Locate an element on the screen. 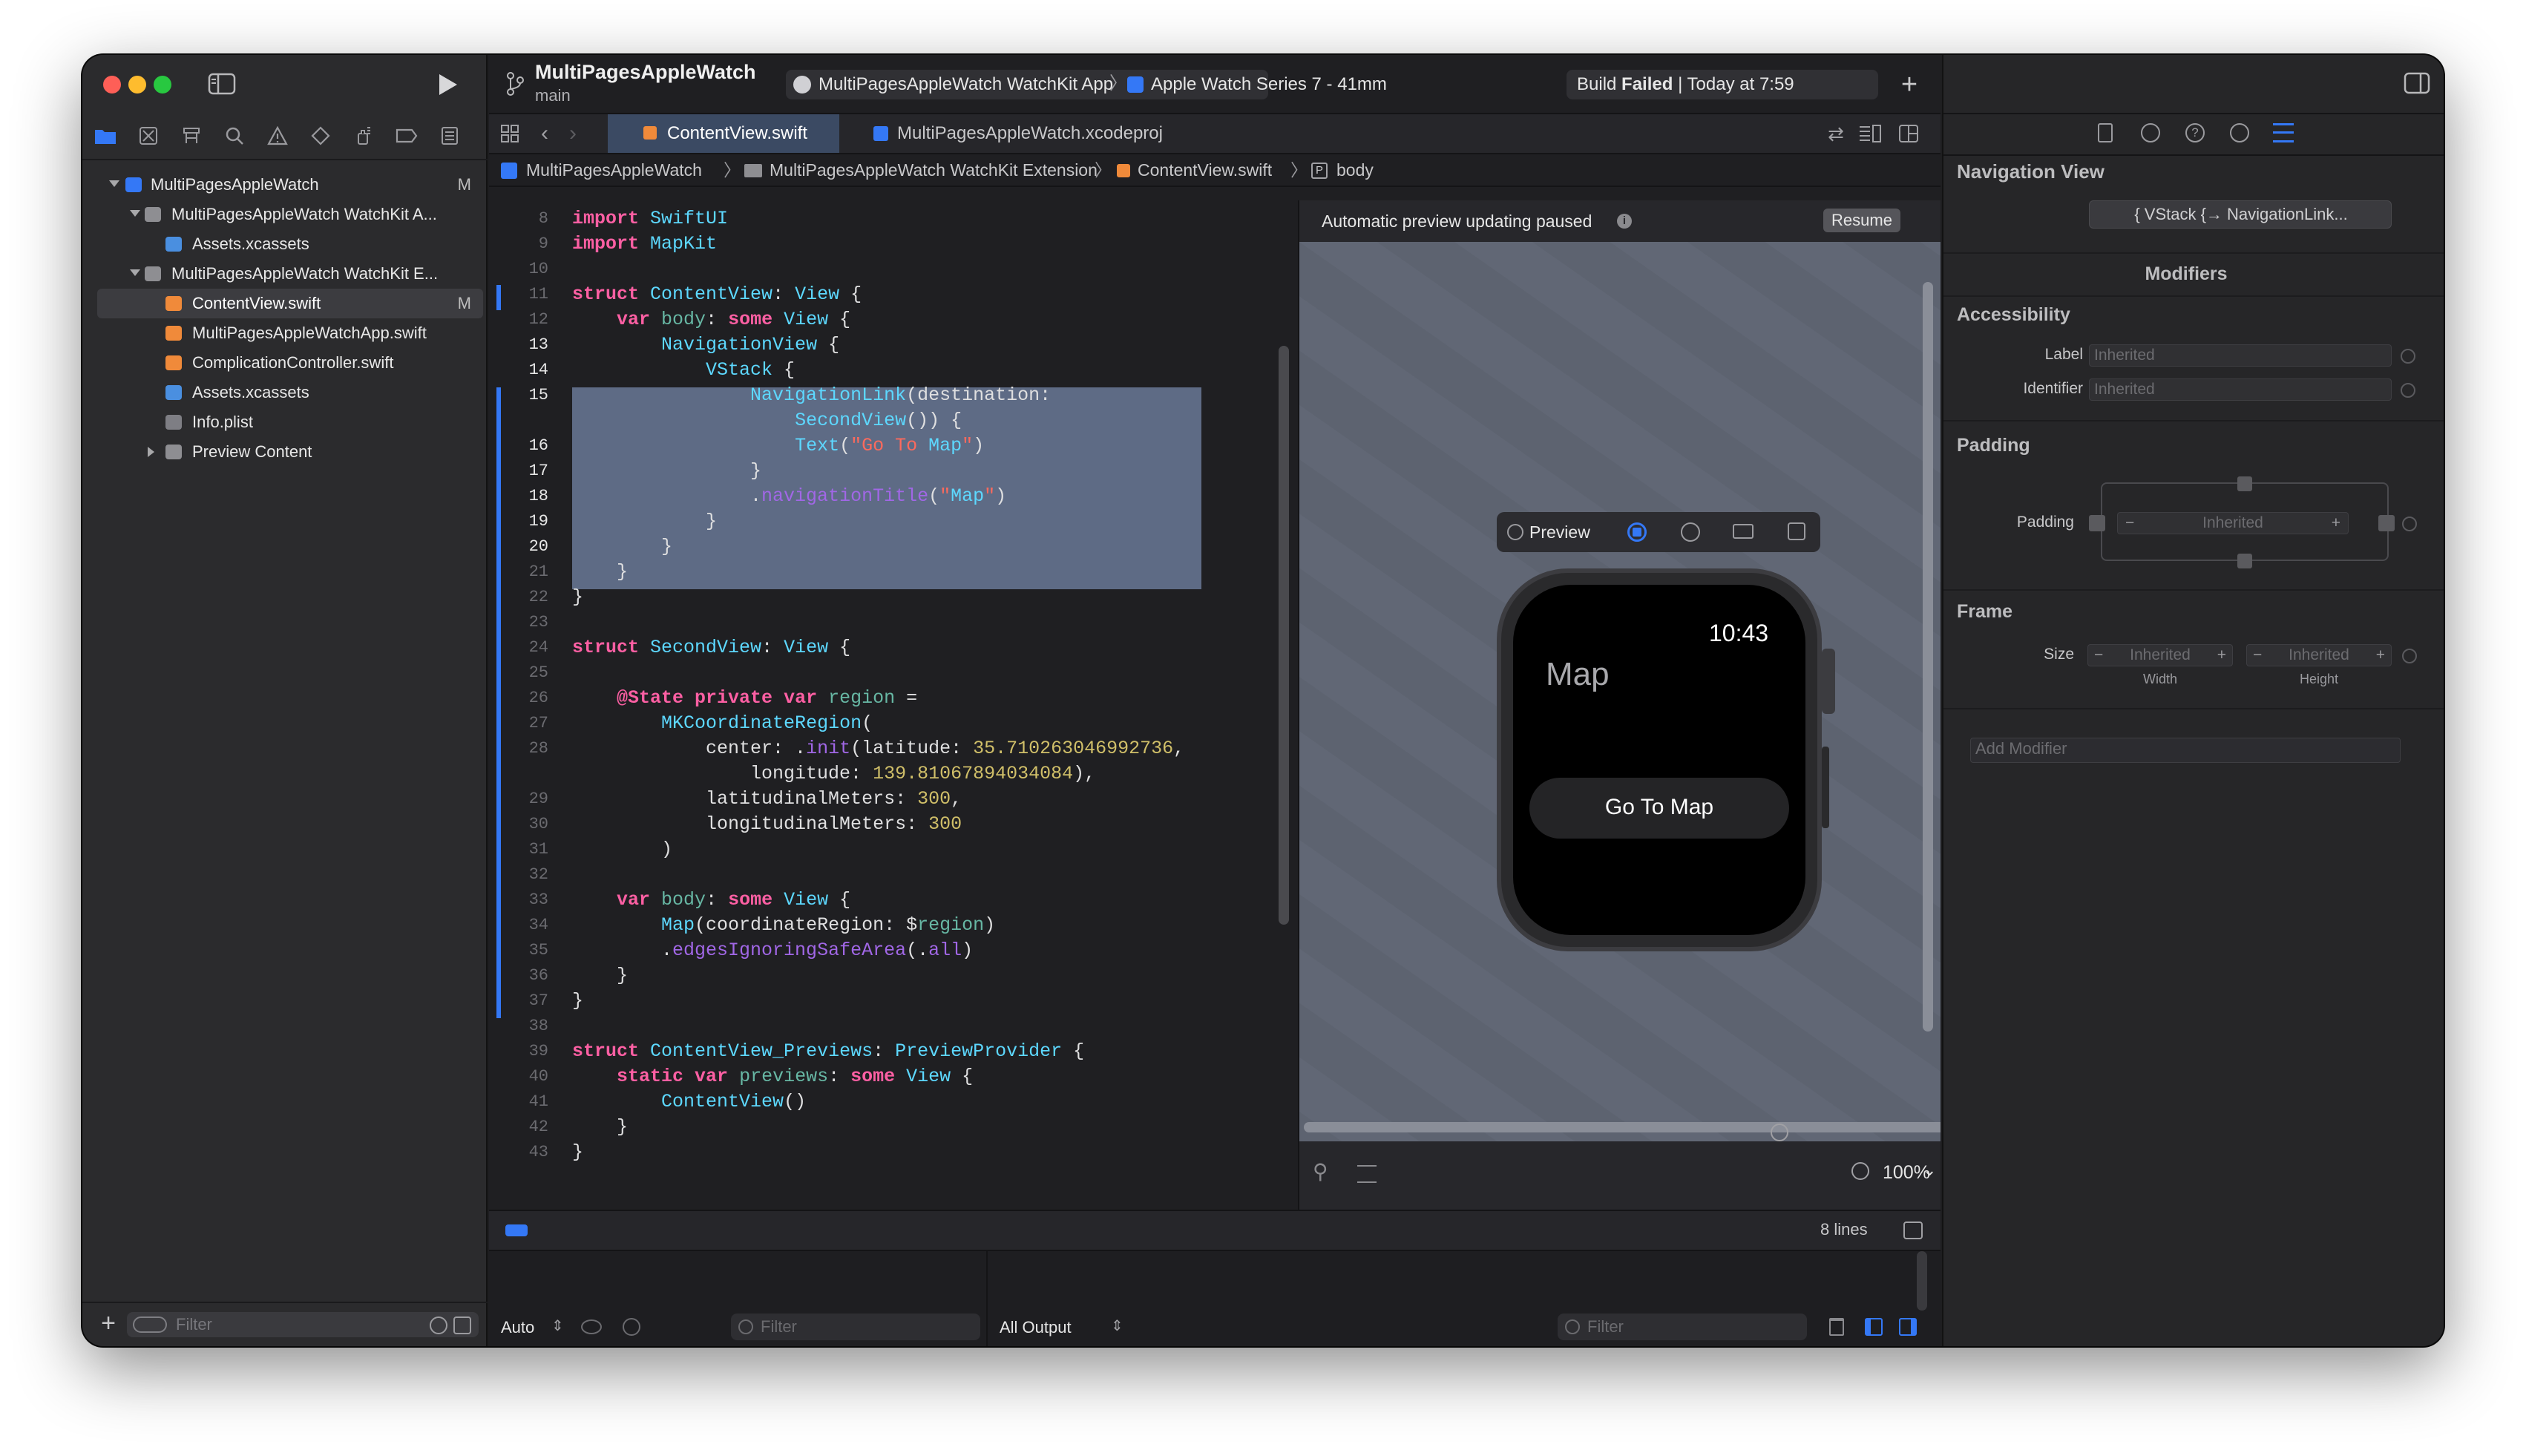  add-library-icon: + is located at coordinates (1909, 85).